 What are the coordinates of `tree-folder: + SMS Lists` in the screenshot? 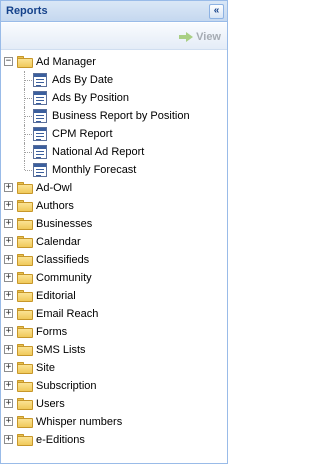 It's located at (114, 350).